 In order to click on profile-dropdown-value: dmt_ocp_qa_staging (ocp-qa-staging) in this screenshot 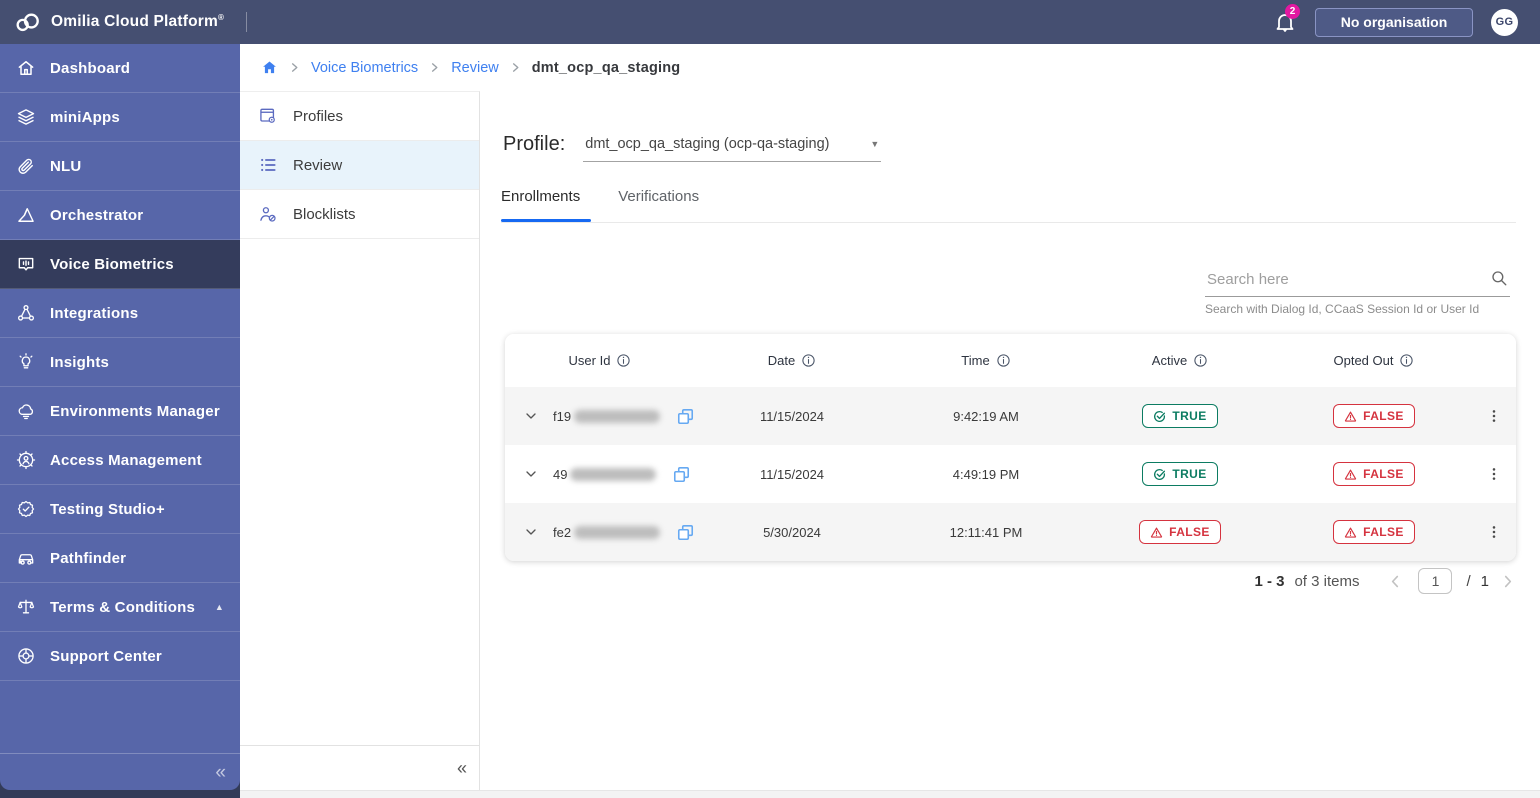, I will do `click(707, 144)`.